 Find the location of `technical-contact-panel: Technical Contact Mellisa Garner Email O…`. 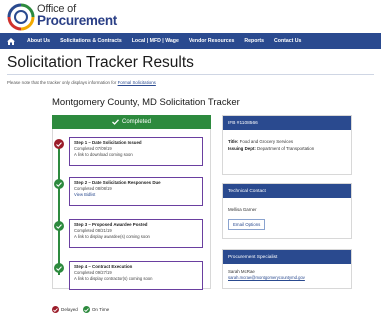

technical-contact-panel: Technical Contact Mellisa Garner Email O… is located at coordinates (287, 211).